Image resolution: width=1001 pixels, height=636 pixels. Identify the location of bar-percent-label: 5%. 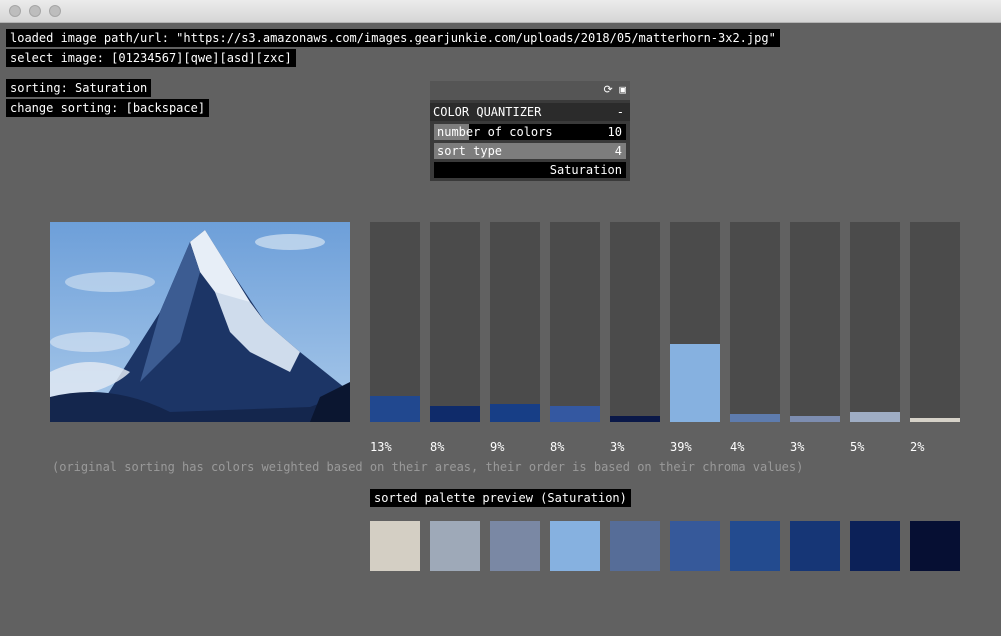
(857, 447).